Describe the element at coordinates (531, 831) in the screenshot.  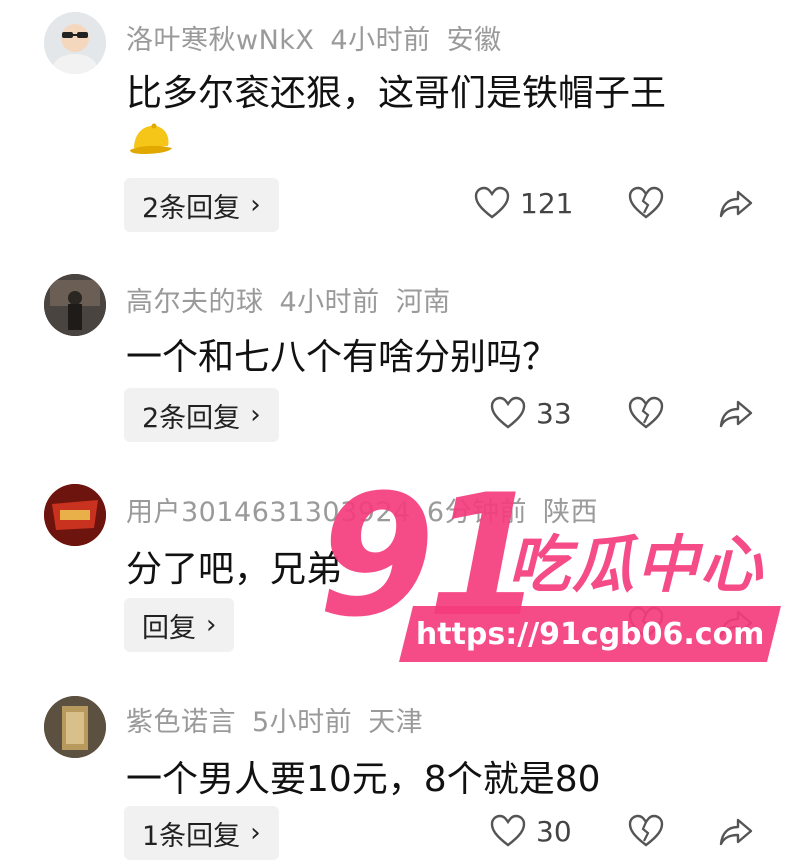
I see `like-button: 30` at that location.